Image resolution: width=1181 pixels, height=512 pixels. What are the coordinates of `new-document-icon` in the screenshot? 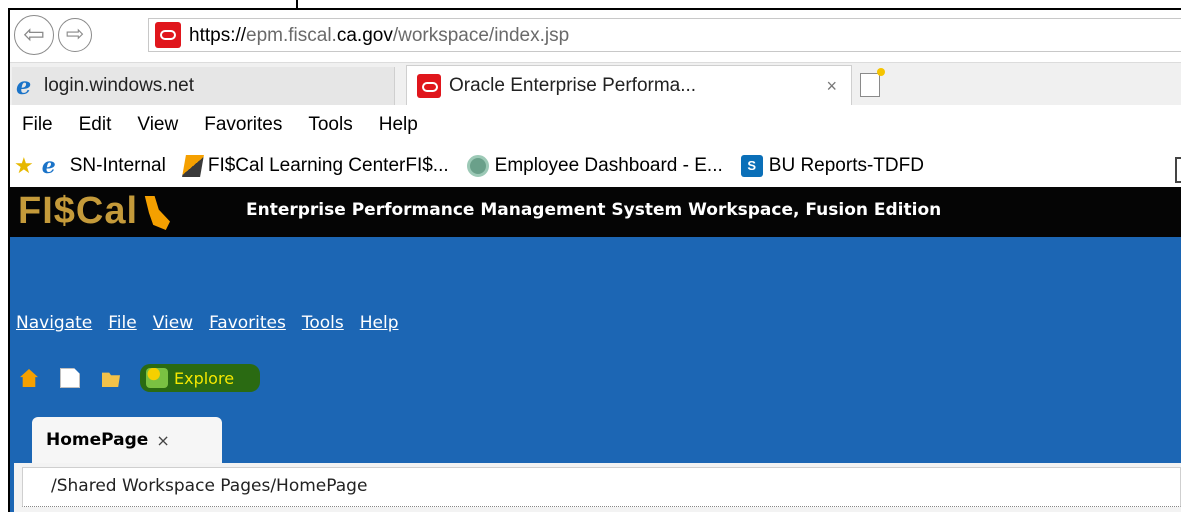 It's located at (70, 378).